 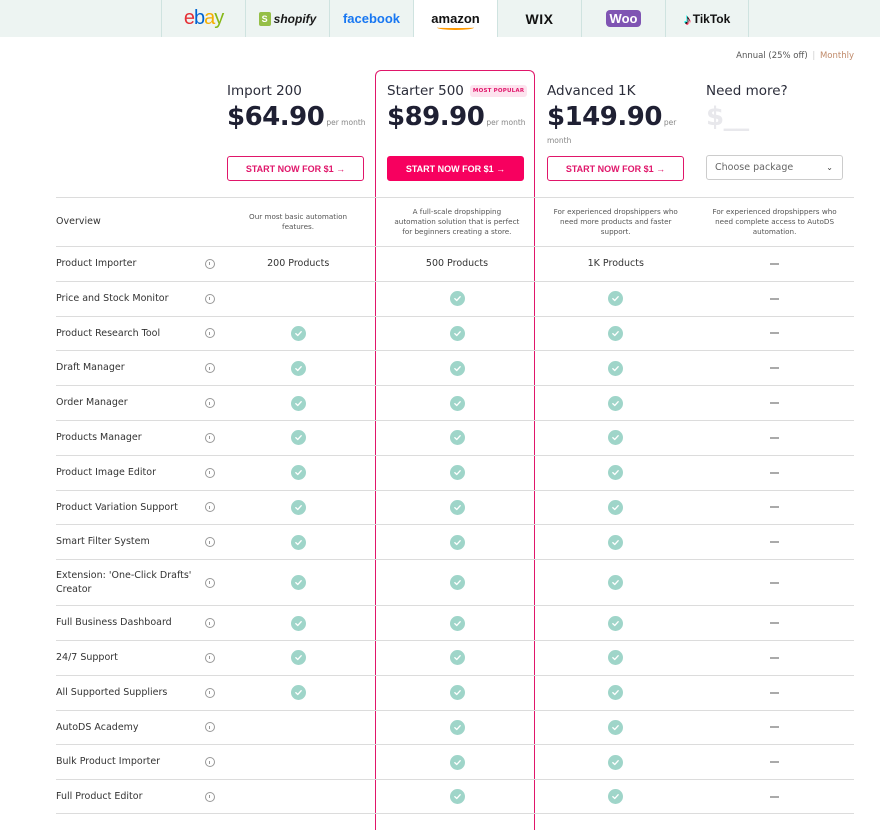 I want to click on wix-logo: WIX, so click(x=539, y=18).